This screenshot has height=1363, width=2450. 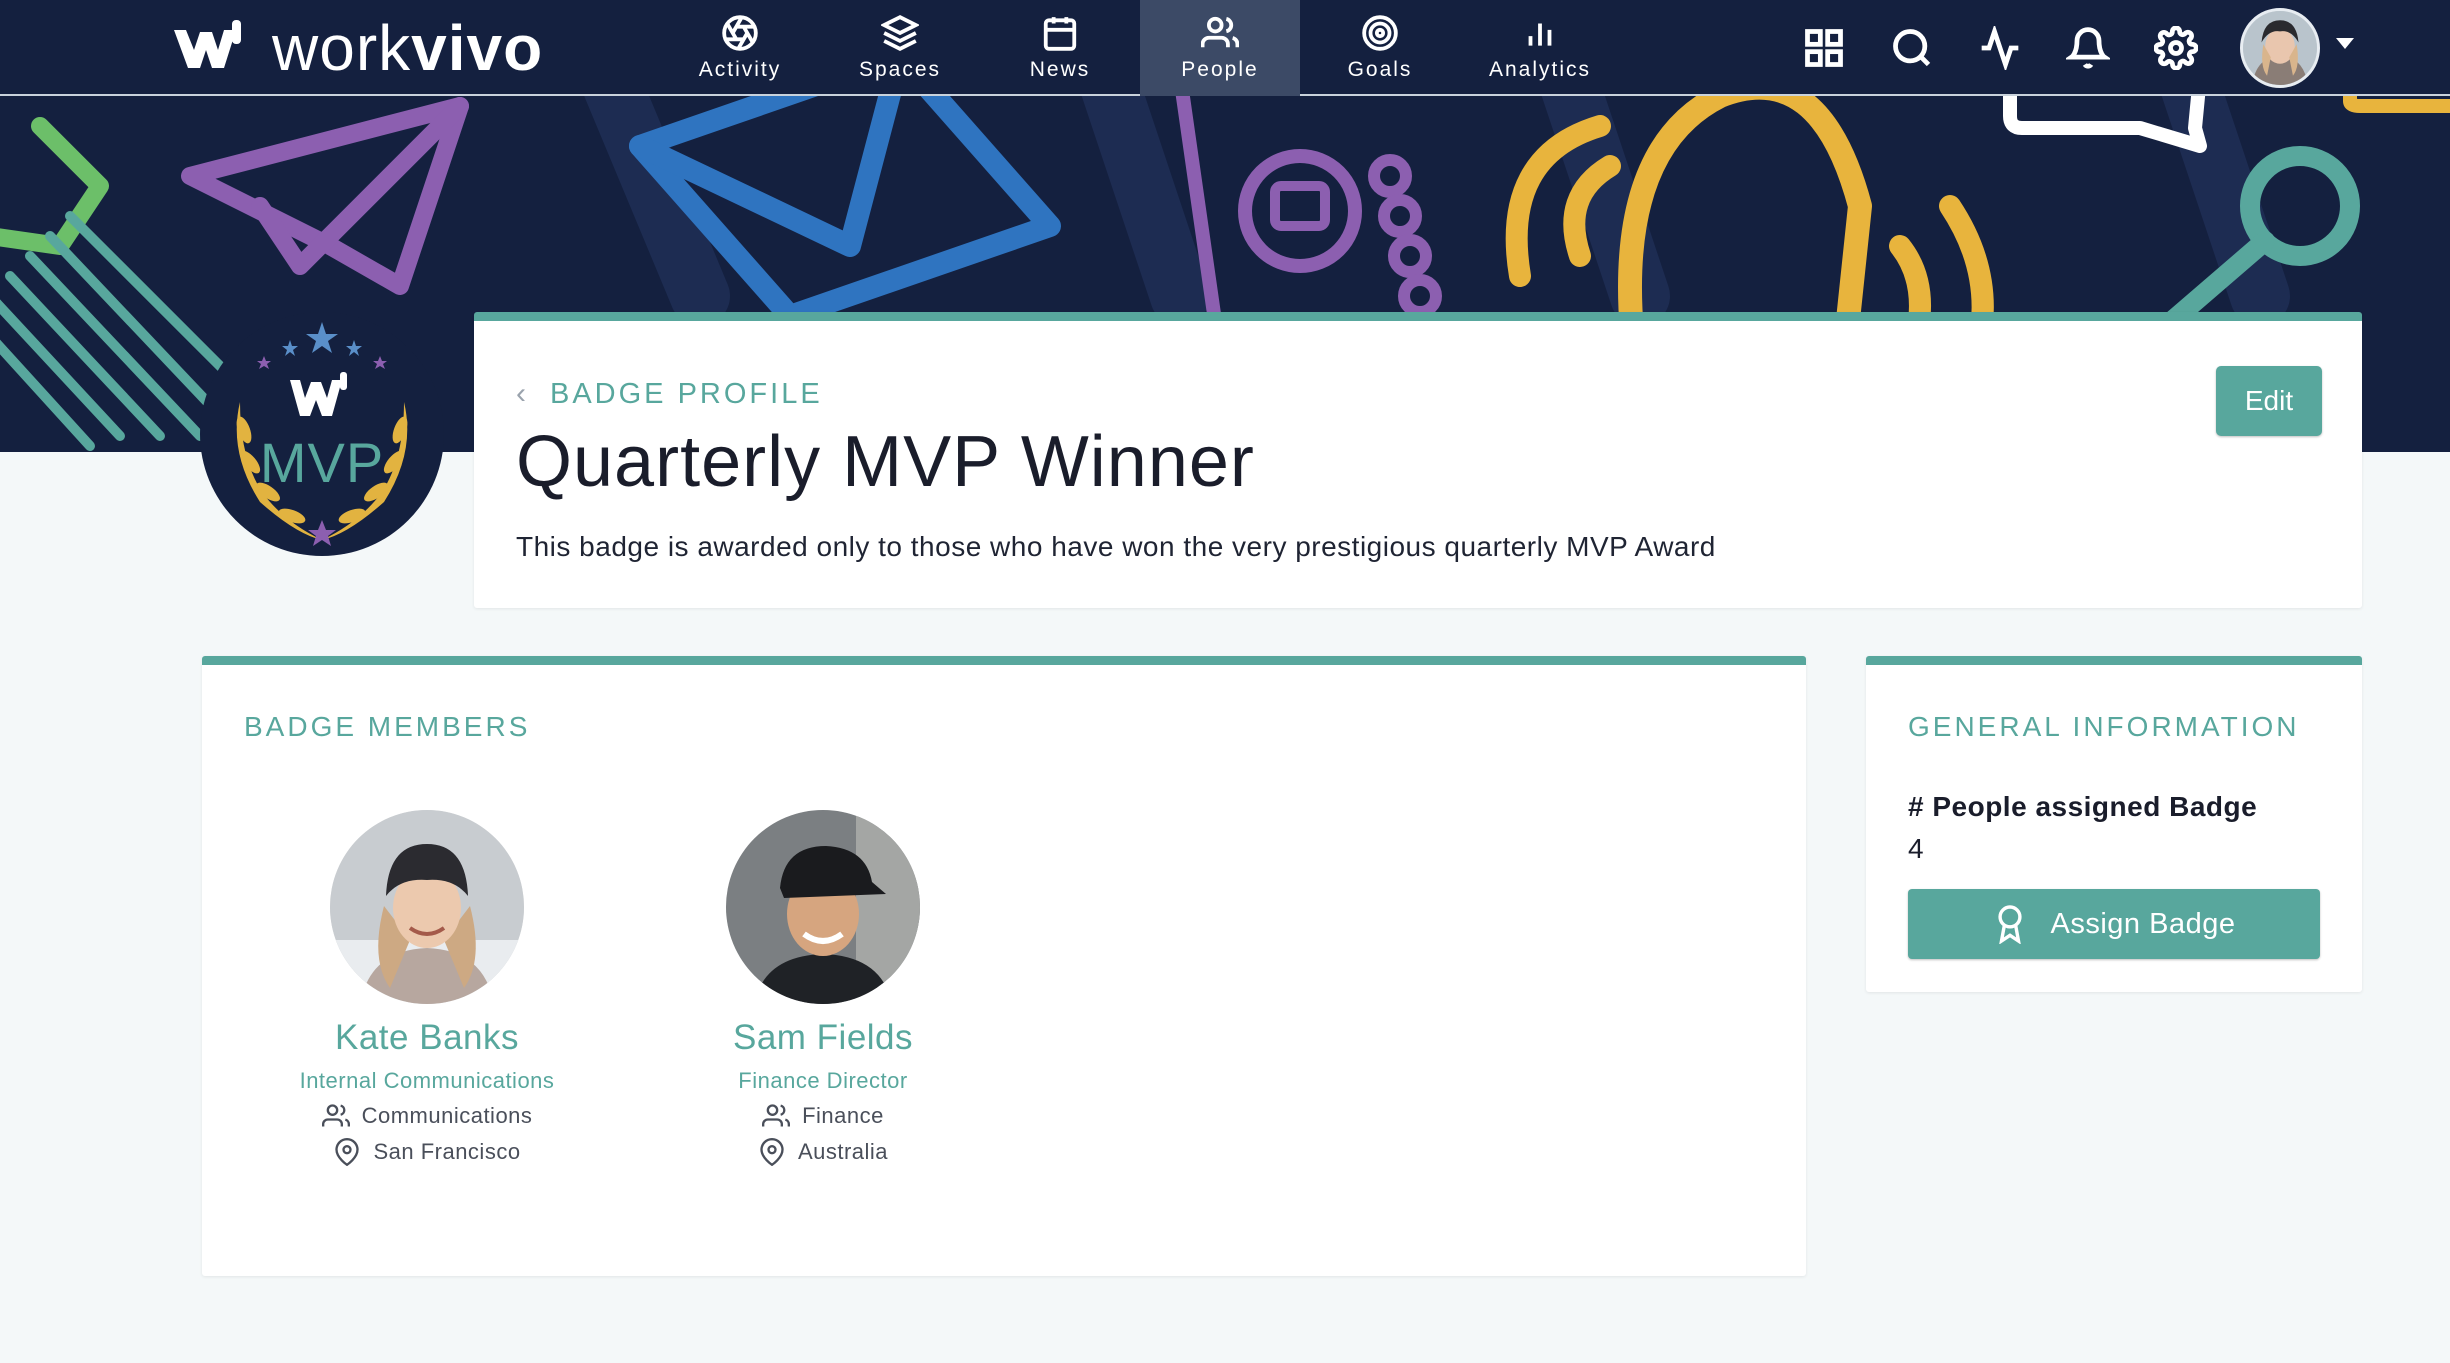 What do you see at coordinates (843, 1115) in the screenshot?
I see `member-department-label: Finance` at bounding box center [843, 1115].